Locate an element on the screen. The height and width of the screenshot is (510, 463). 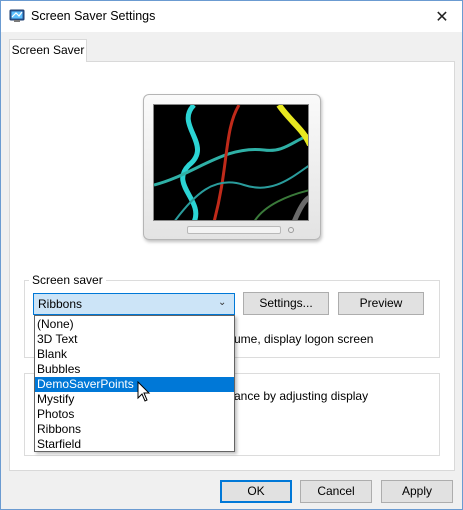
dropdown-option: Starfield is located at coordinates (134, 444).